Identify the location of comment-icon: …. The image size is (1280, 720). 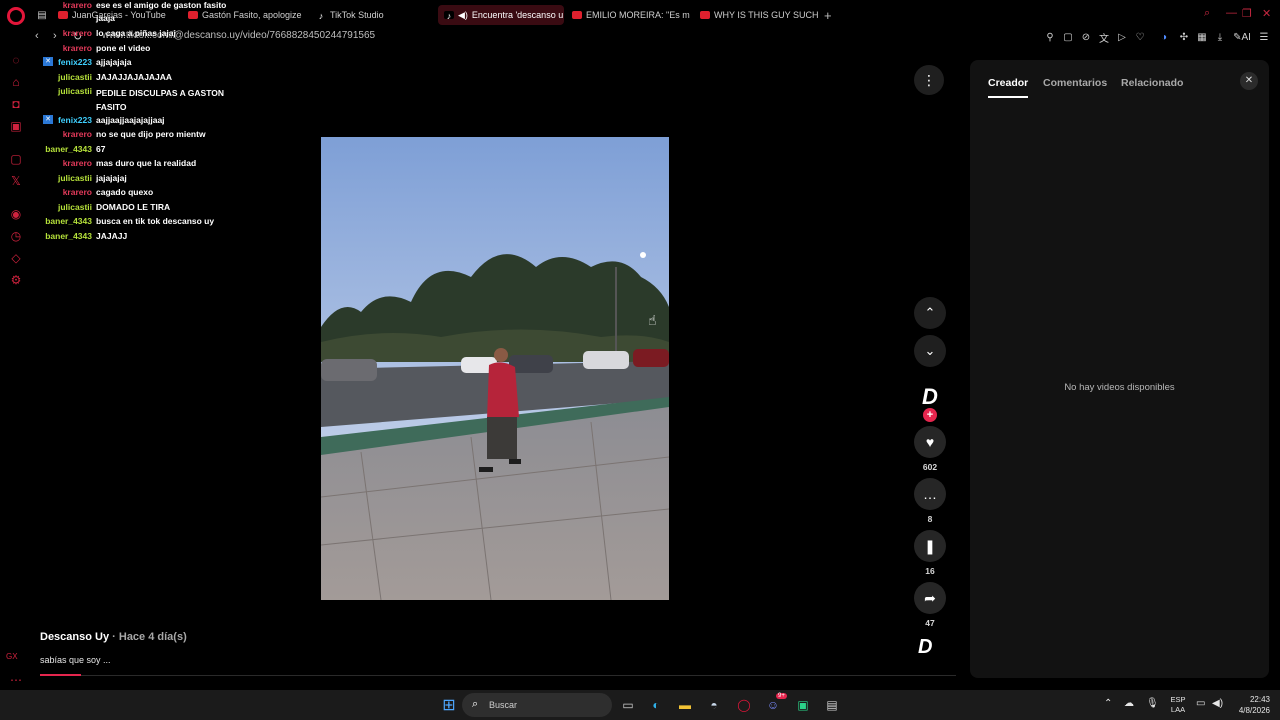
(930, 494).